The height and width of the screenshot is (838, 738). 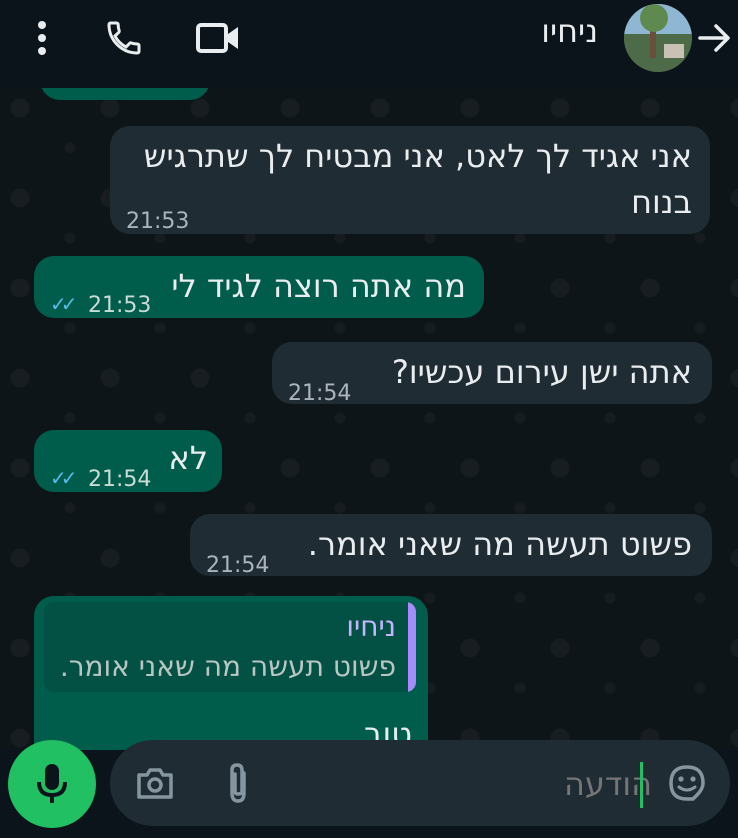 I want to click on quote-accent-bar, so click(x=412, y=647).